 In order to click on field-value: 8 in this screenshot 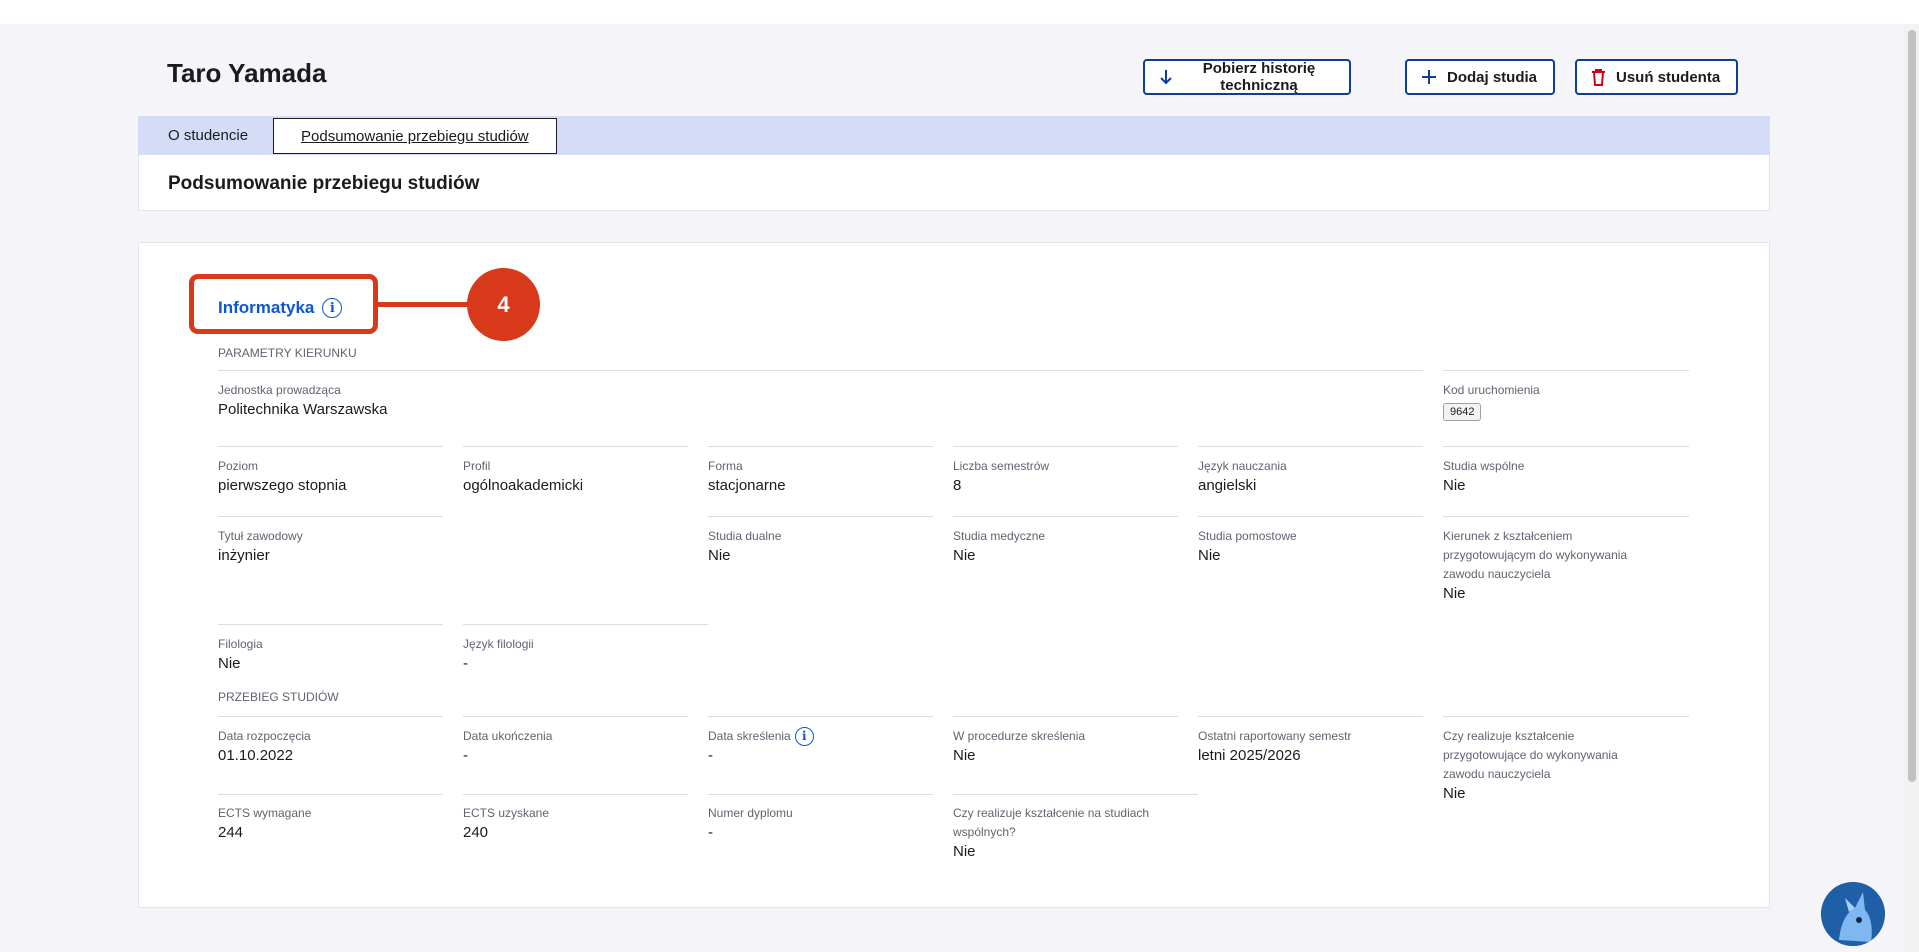, I will do `click(957, 485)`.